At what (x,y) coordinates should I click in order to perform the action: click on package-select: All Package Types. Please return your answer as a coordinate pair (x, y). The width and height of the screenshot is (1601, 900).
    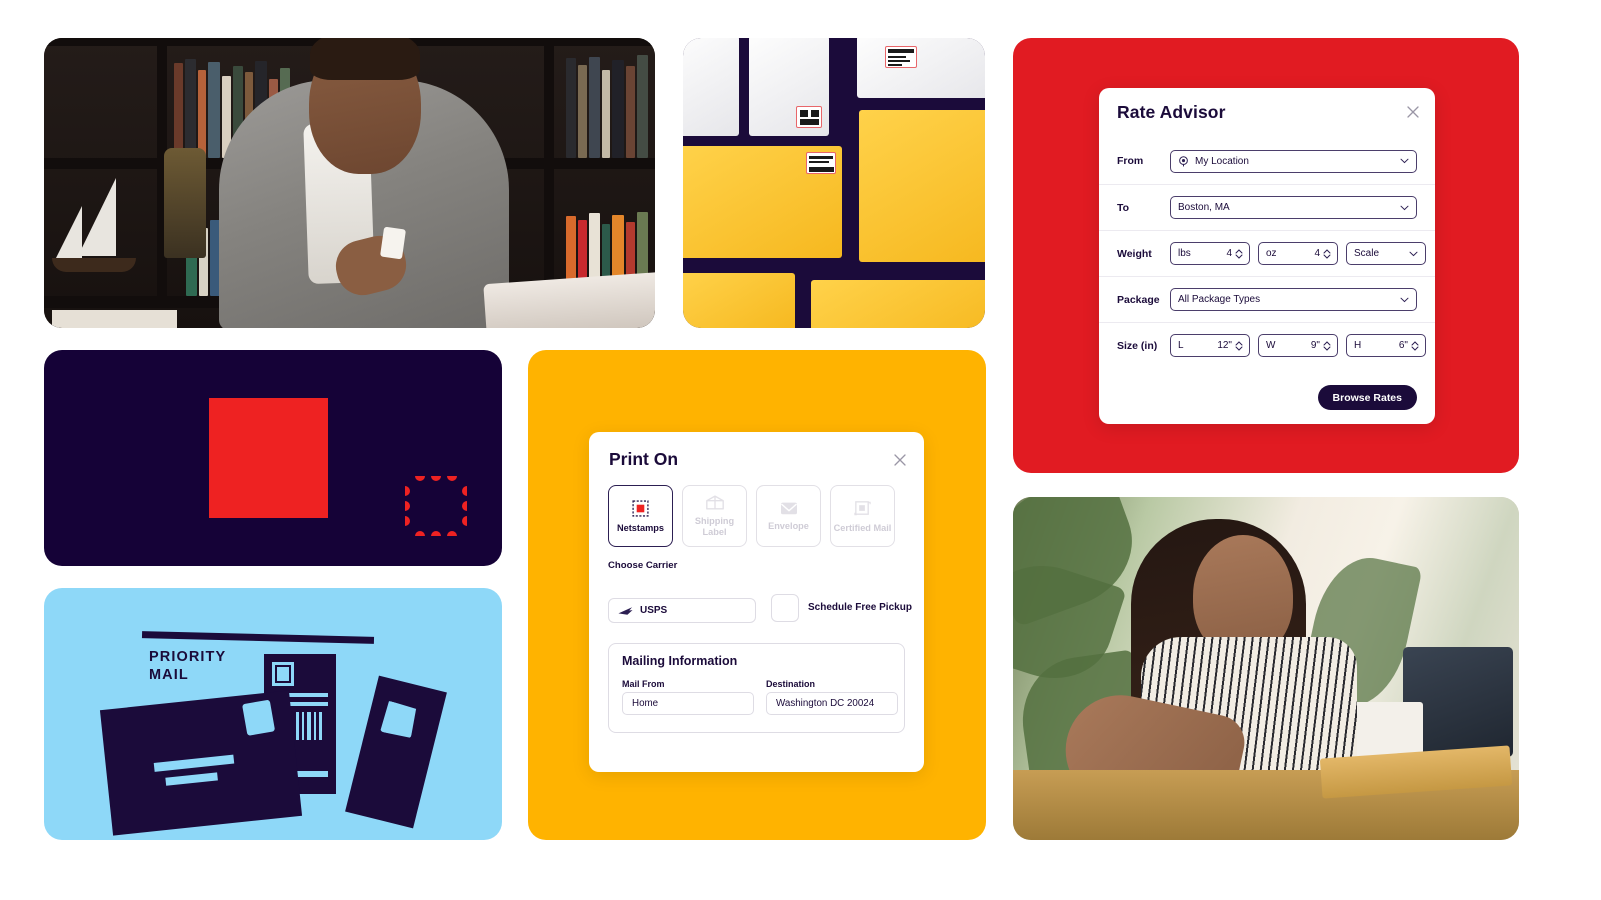
    Looking at the image, I should click on (1293, 299).